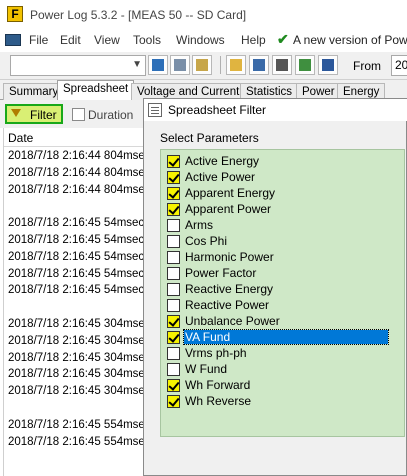 This screenshot has width=407, height=476. I want to click on parameter-item: Arms, so click(284, 225).